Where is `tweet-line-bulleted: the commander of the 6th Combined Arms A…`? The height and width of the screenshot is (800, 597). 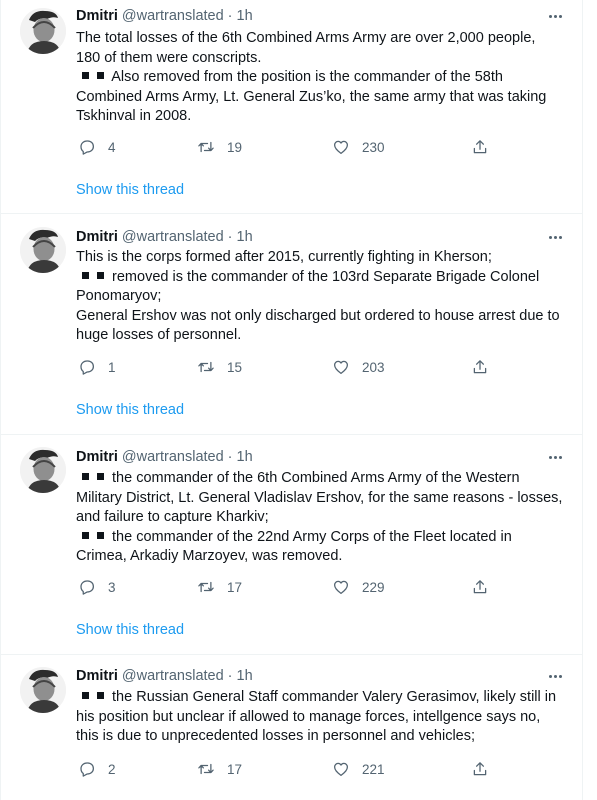 tweet-line-bulleted: the commander of the 6th Combined Arms A… is located at coordinates (323, 479).